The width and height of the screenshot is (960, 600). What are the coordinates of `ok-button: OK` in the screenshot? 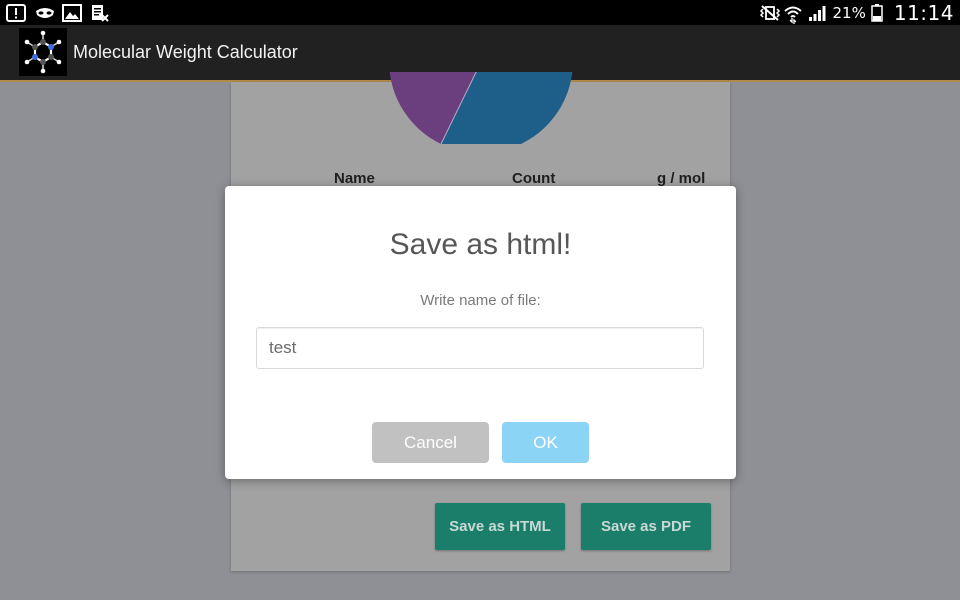 It's located at (545, 442).